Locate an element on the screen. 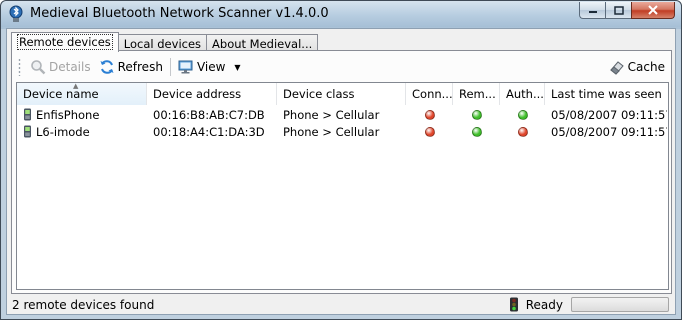 The height and width of the screenshot is (320, 682). column-header-device-name: ▲ Device name is located at coordinates (82, 94).